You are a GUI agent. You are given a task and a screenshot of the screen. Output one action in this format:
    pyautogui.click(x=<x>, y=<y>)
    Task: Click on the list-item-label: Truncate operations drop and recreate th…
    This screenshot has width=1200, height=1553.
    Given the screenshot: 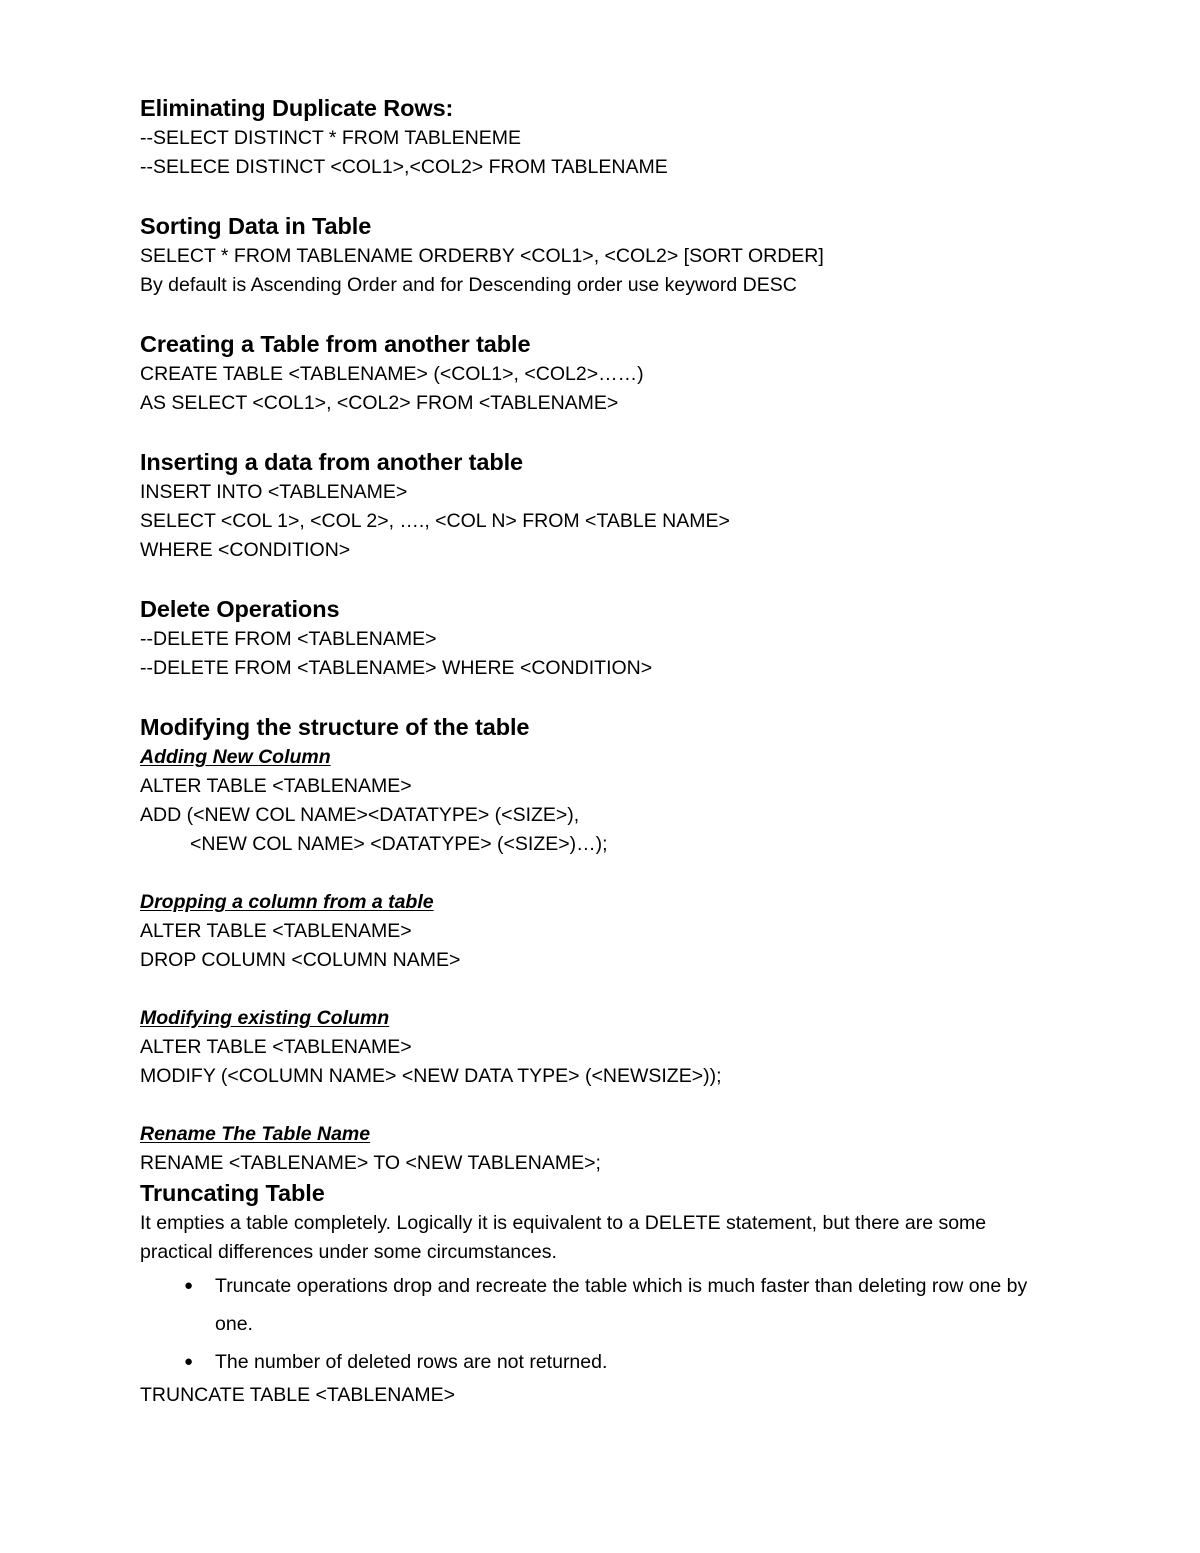 What is the action you would take?
    pyautogui.click(x=621, y=1305)
    